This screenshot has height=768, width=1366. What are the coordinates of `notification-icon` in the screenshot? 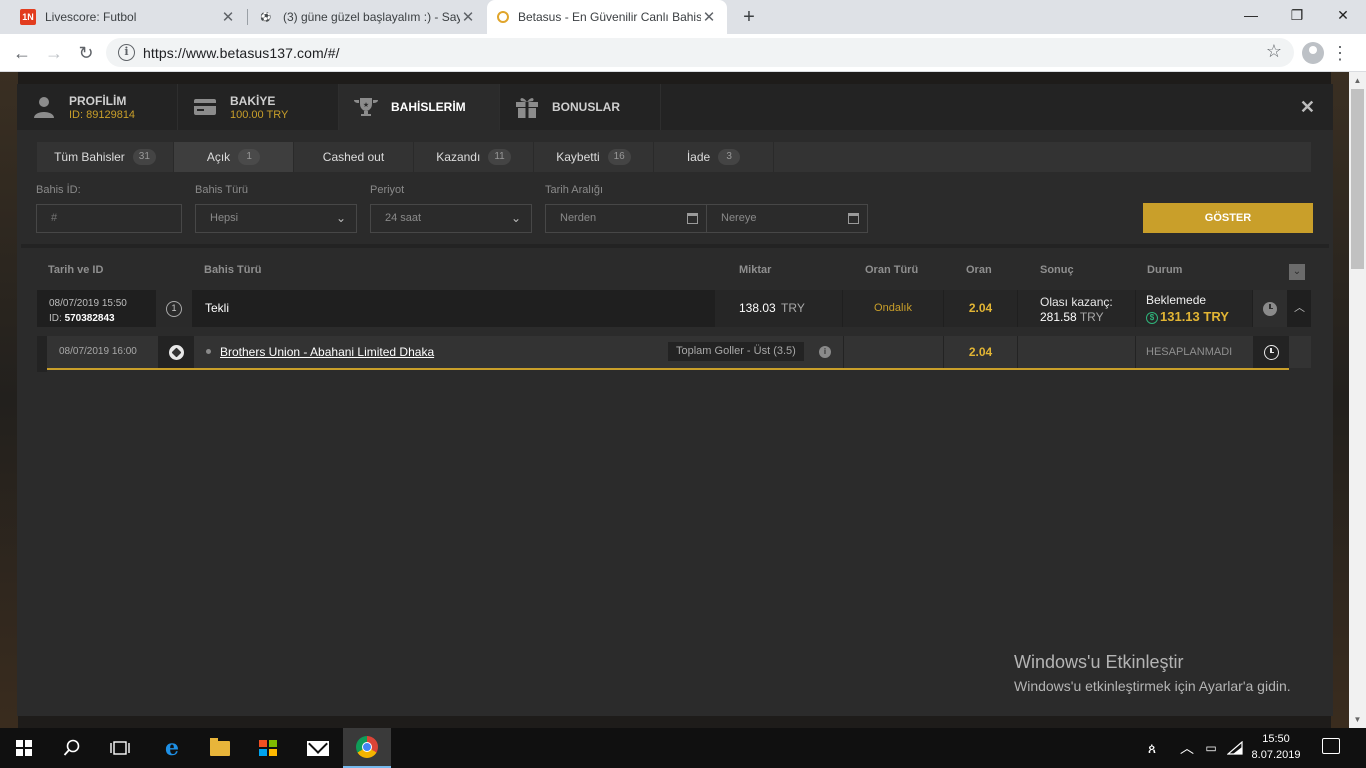 It's located at (1331, 746).